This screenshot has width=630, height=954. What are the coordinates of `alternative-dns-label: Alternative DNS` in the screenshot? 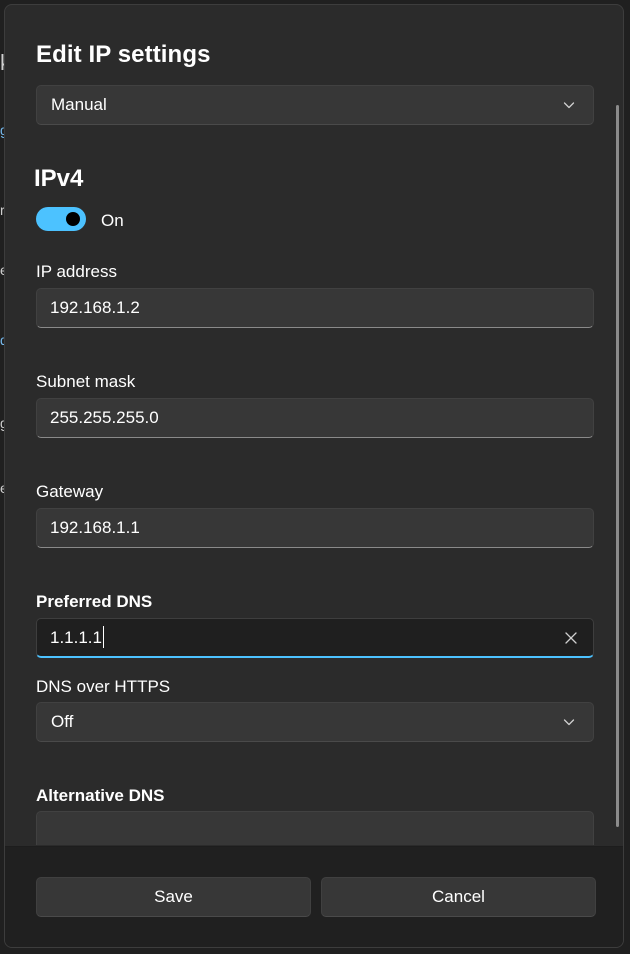 It's located at (100, 795).